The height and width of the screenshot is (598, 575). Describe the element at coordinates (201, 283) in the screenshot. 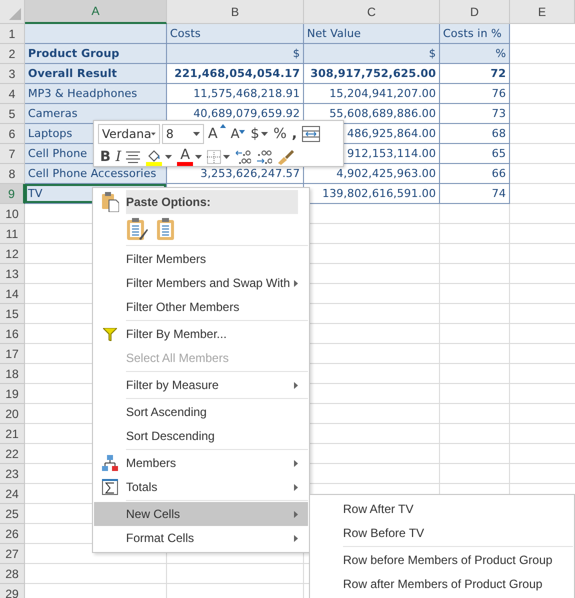

I see `menu-item: Filter Members and Swap With` at that location.